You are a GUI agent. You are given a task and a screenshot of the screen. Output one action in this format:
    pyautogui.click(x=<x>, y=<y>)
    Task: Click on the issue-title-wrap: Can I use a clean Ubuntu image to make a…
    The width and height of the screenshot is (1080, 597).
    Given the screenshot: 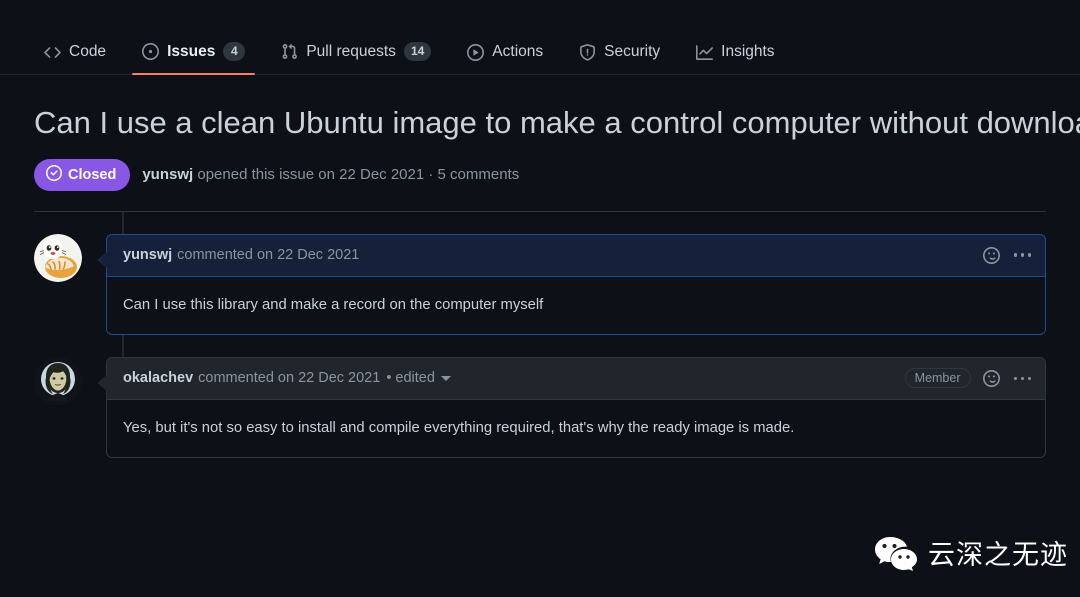 What is the action you would take?
    pyautogui.click(x=557, y=123)
    